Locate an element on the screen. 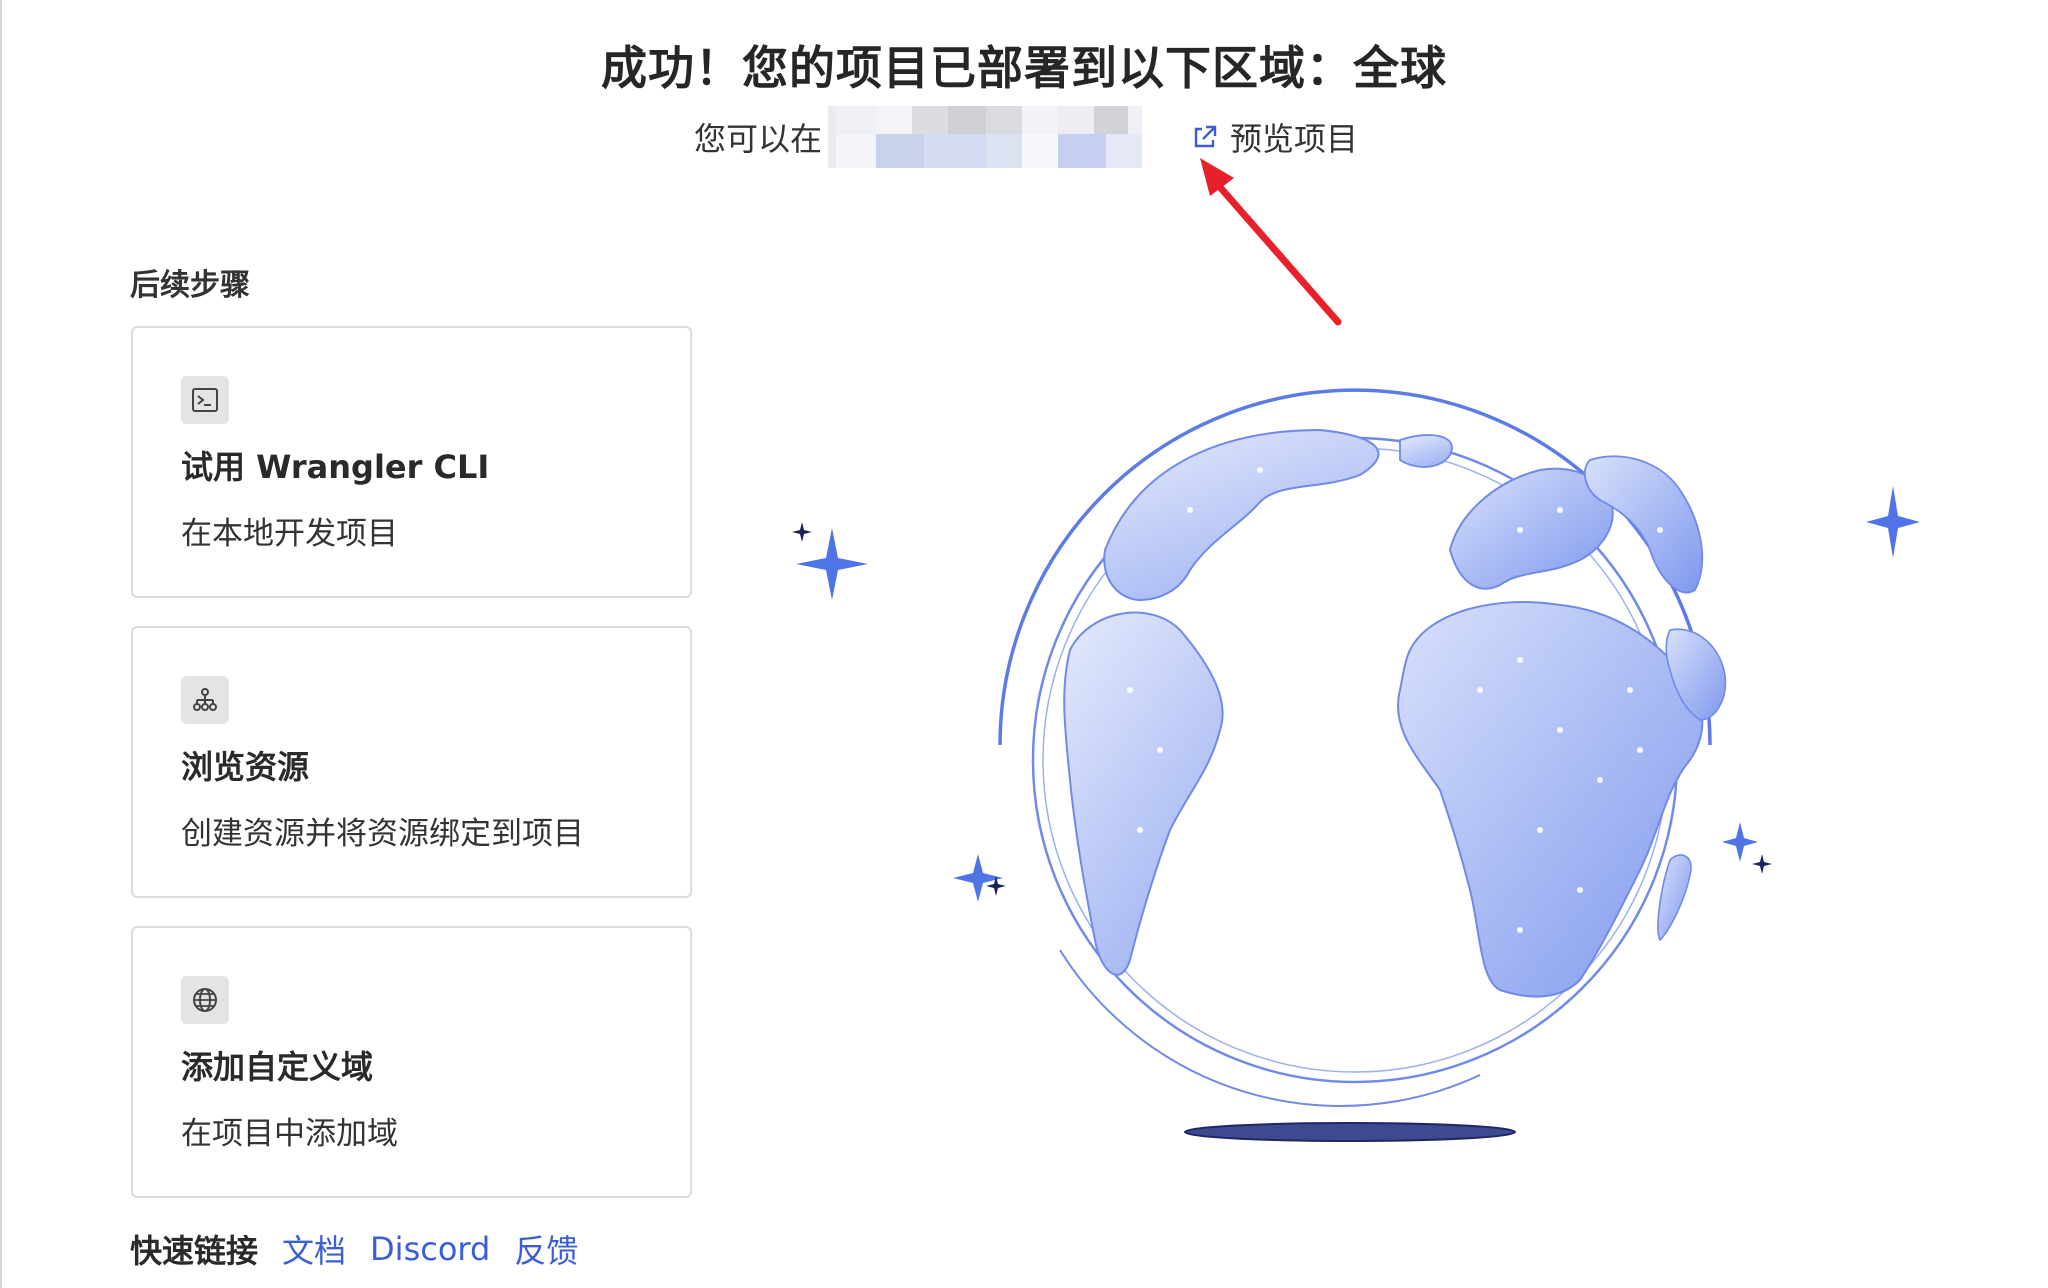  link-discord: Discord is located at coordinates (430, 1249).